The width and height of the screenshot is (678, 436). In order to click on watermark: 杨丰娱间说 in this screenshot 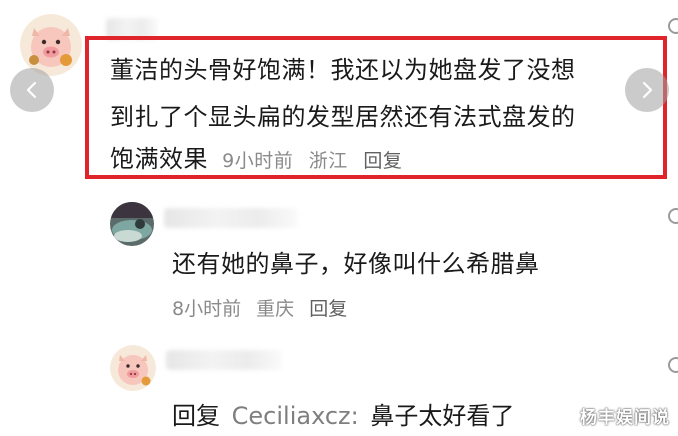, I will do `click(625, 418)`.